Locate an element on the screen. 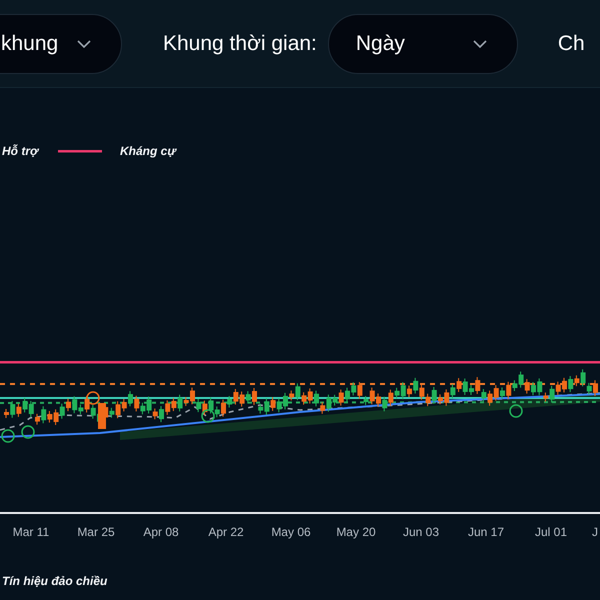 The width and height of the screenshot is (600, 600). axis-label: Jun 03 is located at coordinates (421, 532).